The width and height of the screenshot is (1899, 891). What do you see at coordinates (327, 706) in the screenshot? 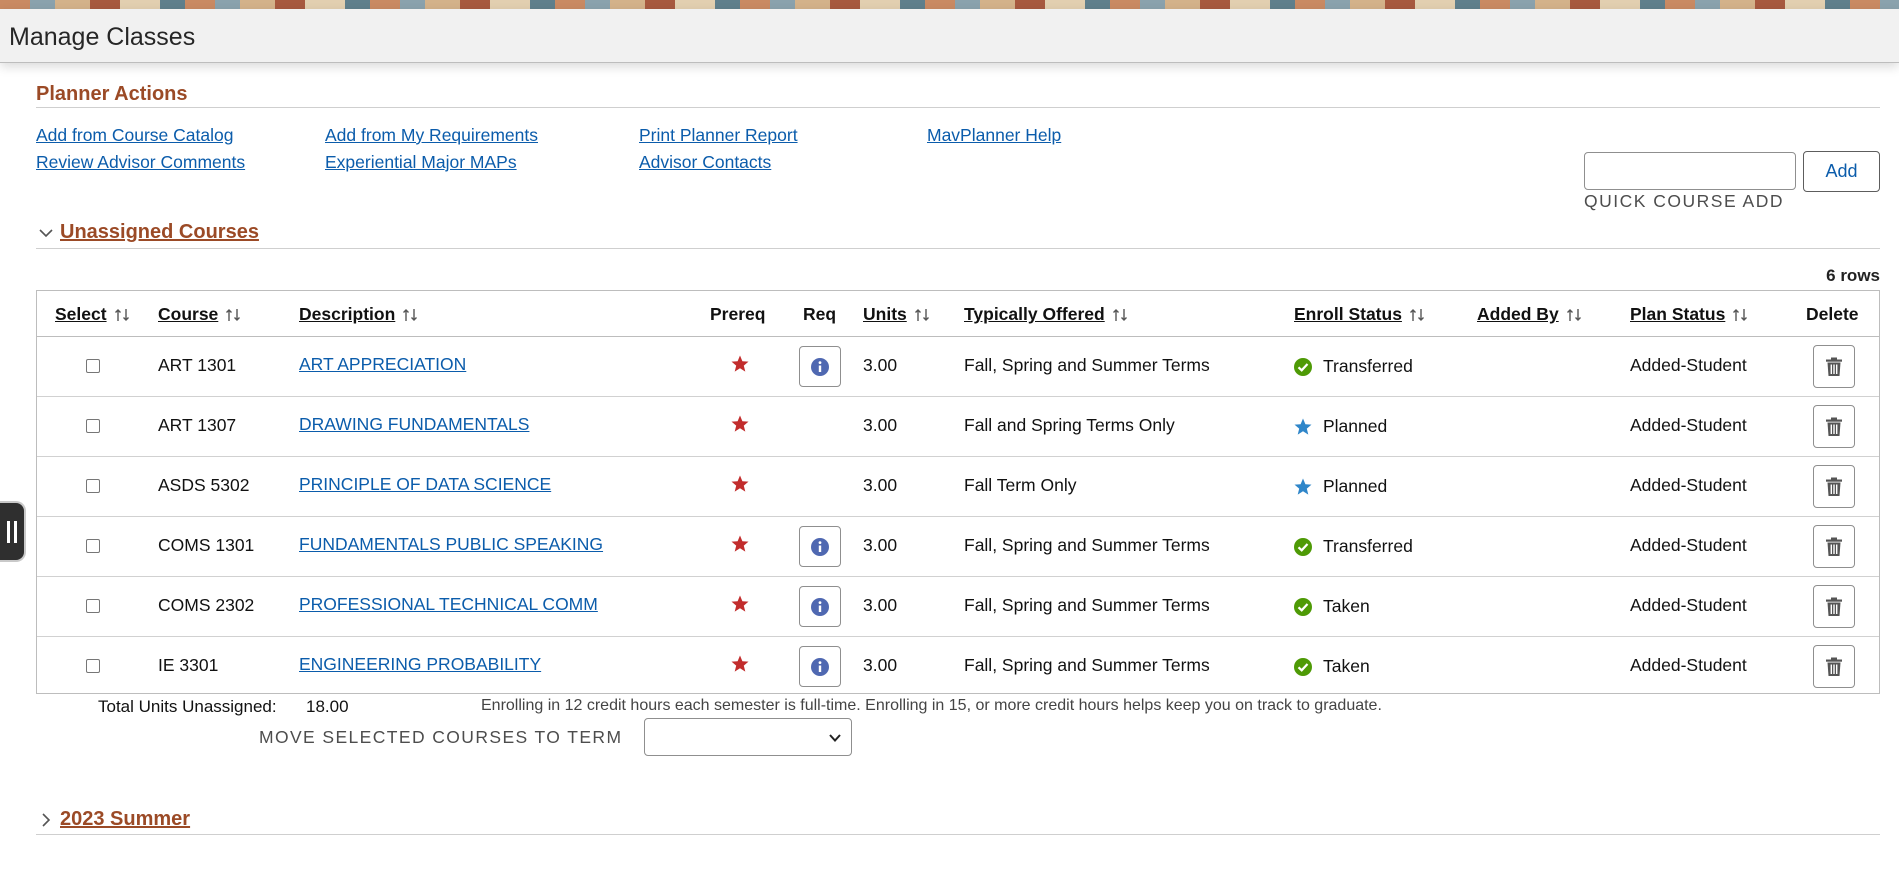
I see `total-units-value: 18.00` at bounding box center [327, 706].